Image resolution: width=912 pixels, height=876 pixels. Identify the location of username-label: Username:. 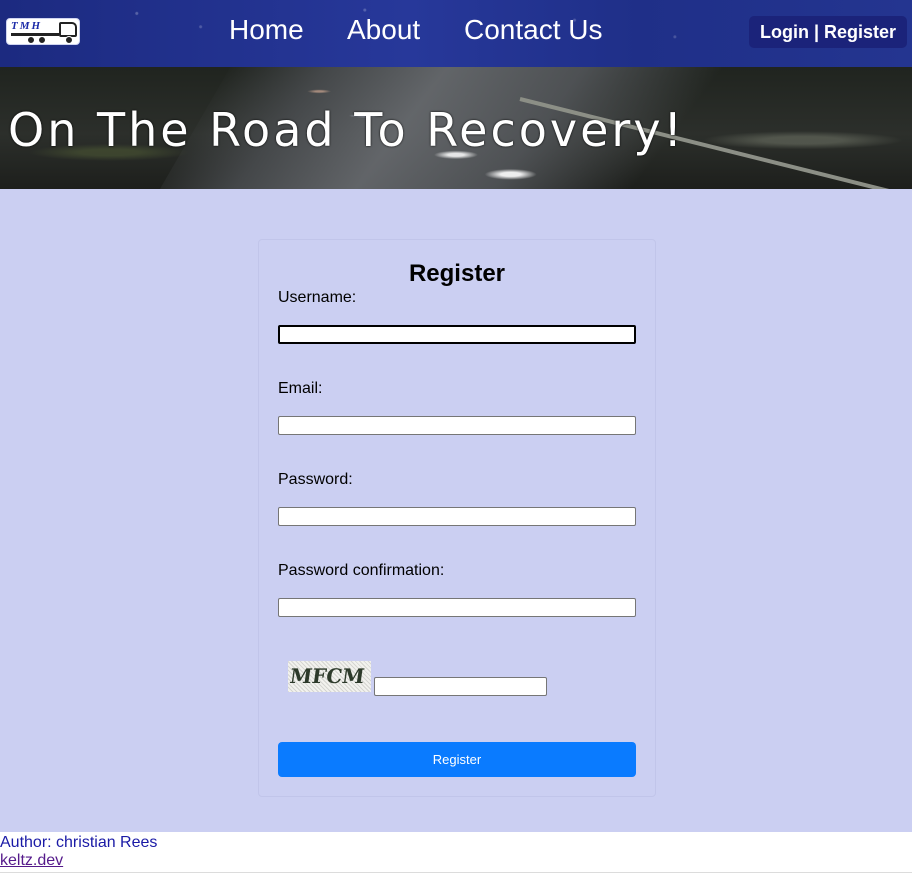
(317, 297).